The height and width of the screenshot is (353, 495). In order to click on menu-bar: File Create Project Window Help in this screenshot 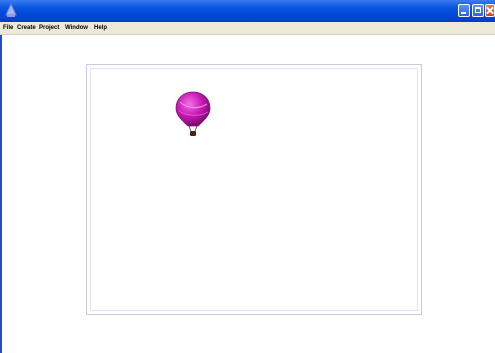, I will do `click(247, 28)`.